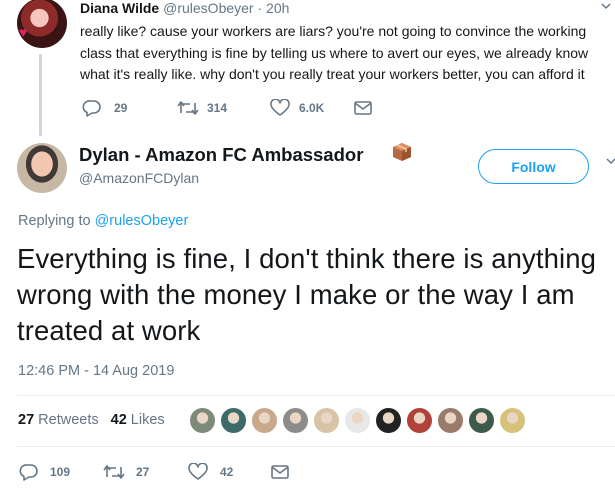 This screenshot has width=615, height=495. I want to click on reply-count: 109, so click(60, 472).